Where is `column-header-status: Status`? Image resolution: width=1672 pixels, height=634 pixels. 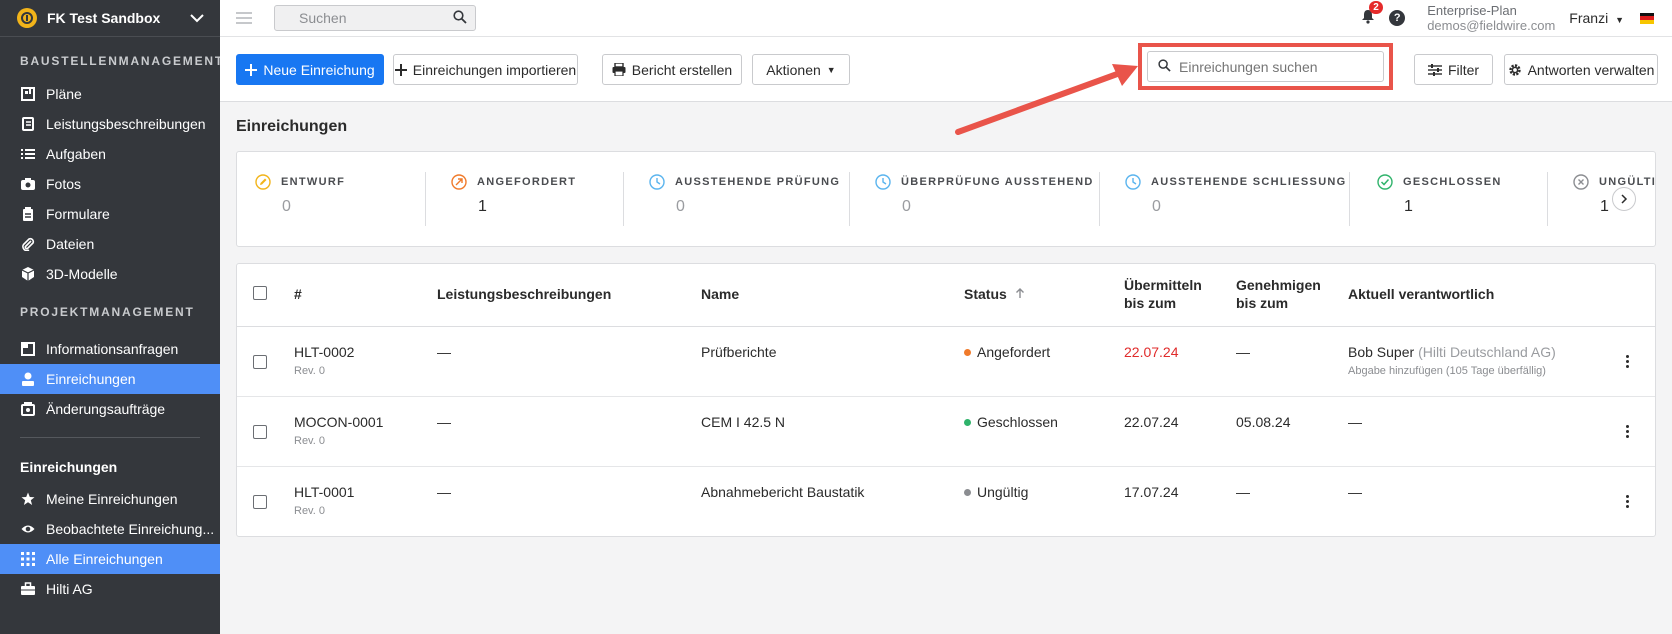 column-header-status: Status is located at coordinates (994, 294).